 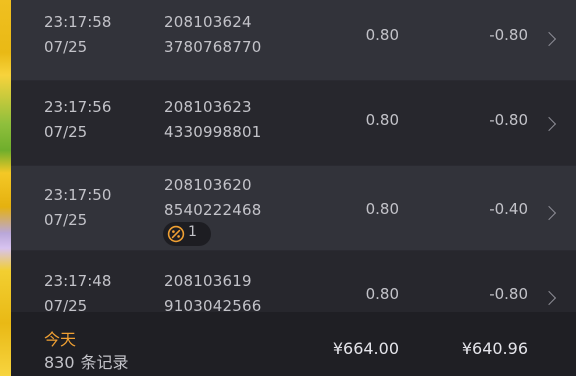 I want to click on order-number-line1: 208103623, so click(x=208, y=107).